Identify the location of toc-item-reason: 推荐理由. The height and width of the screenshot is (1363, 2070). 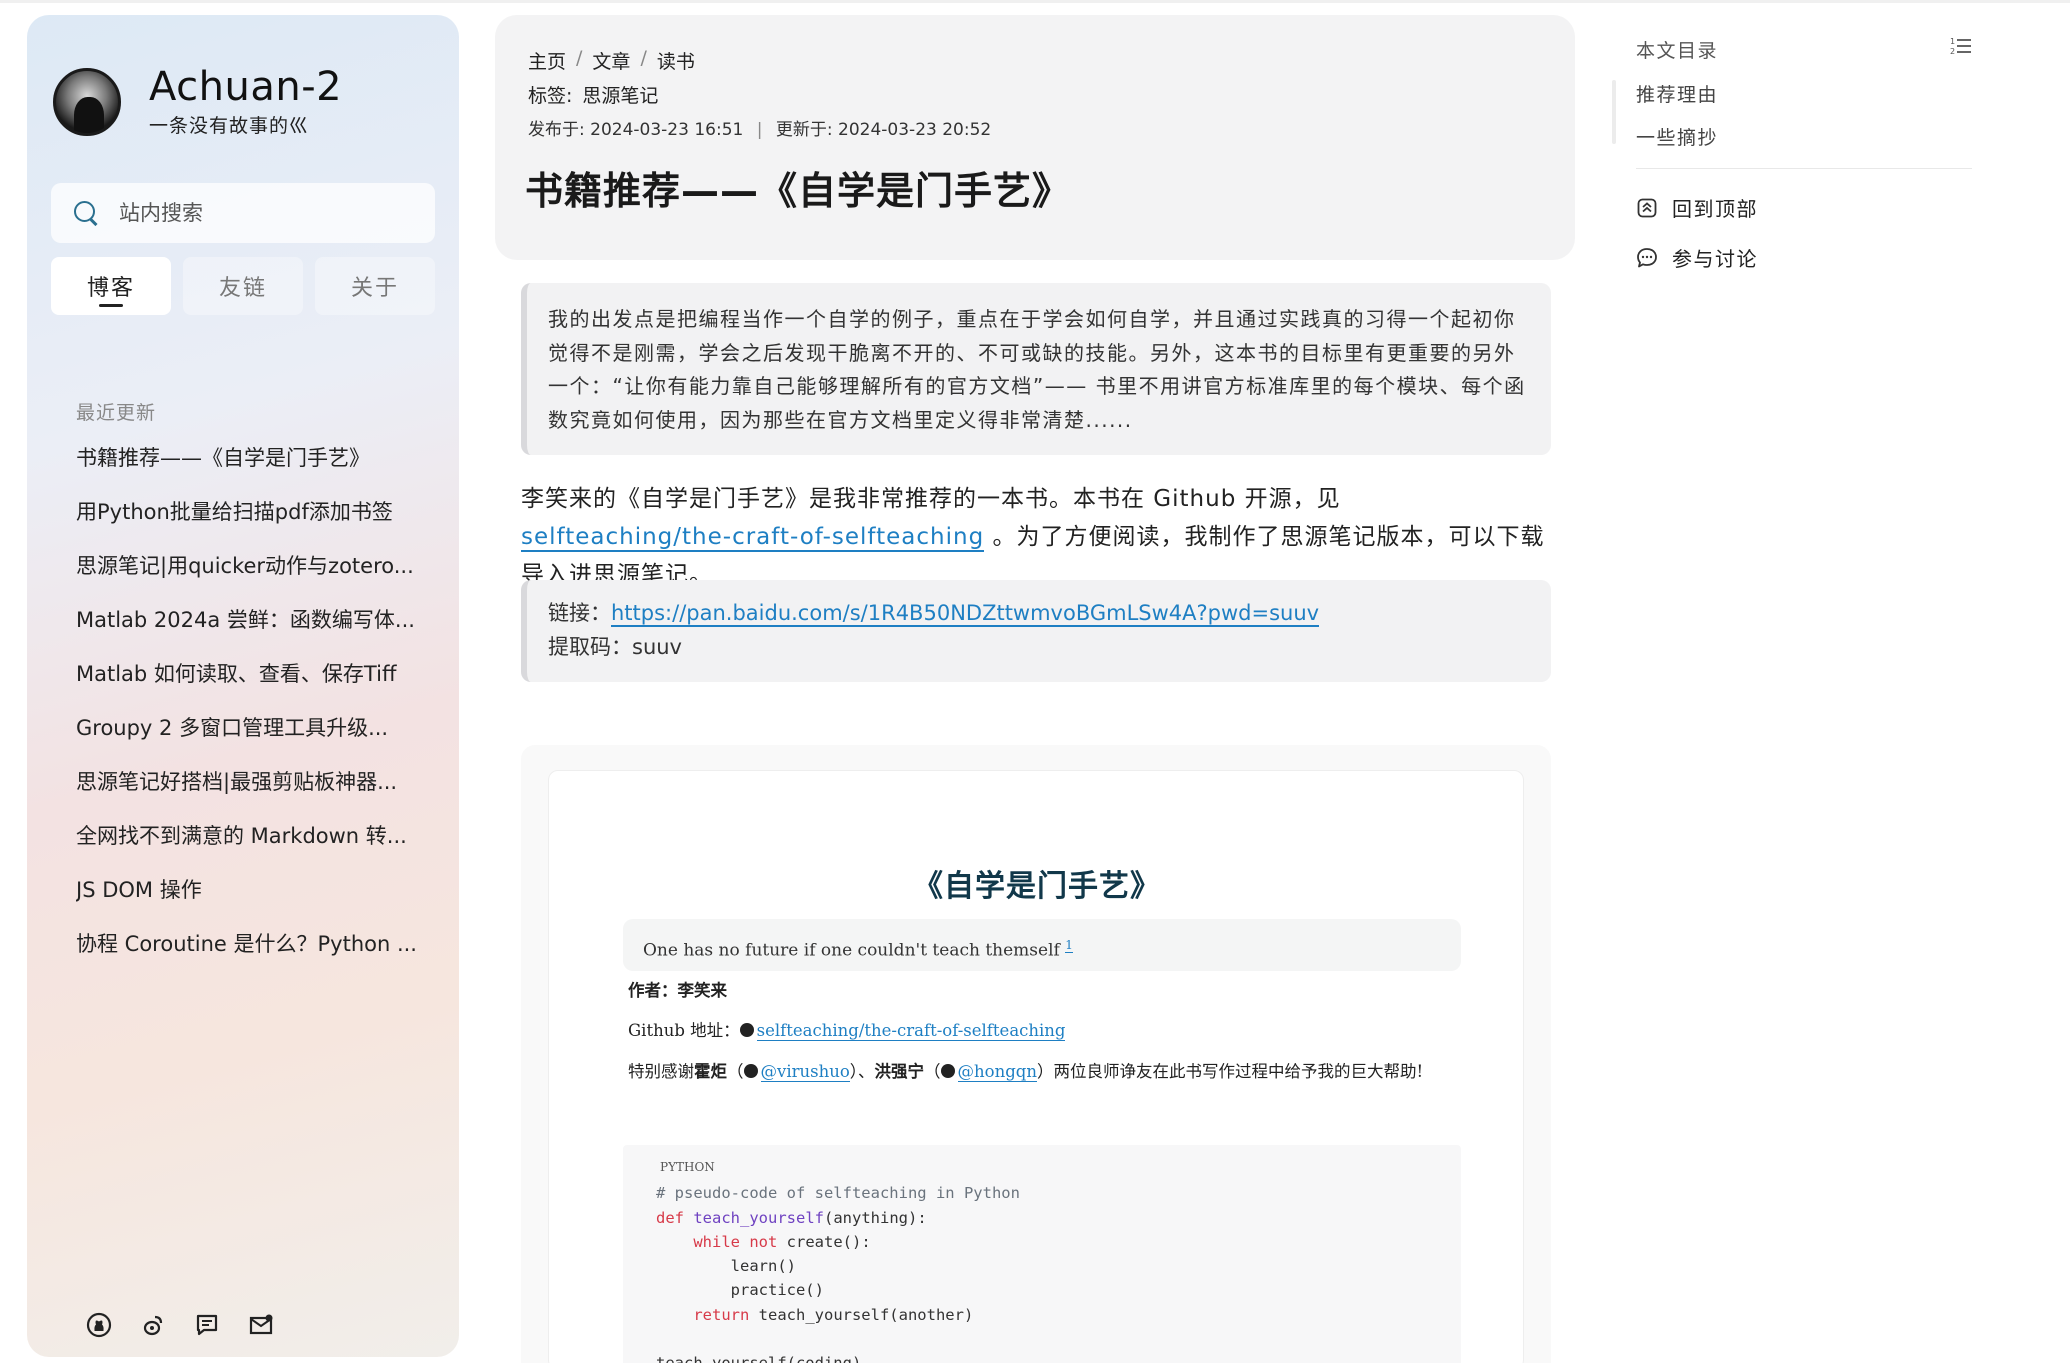
(1677, 93).